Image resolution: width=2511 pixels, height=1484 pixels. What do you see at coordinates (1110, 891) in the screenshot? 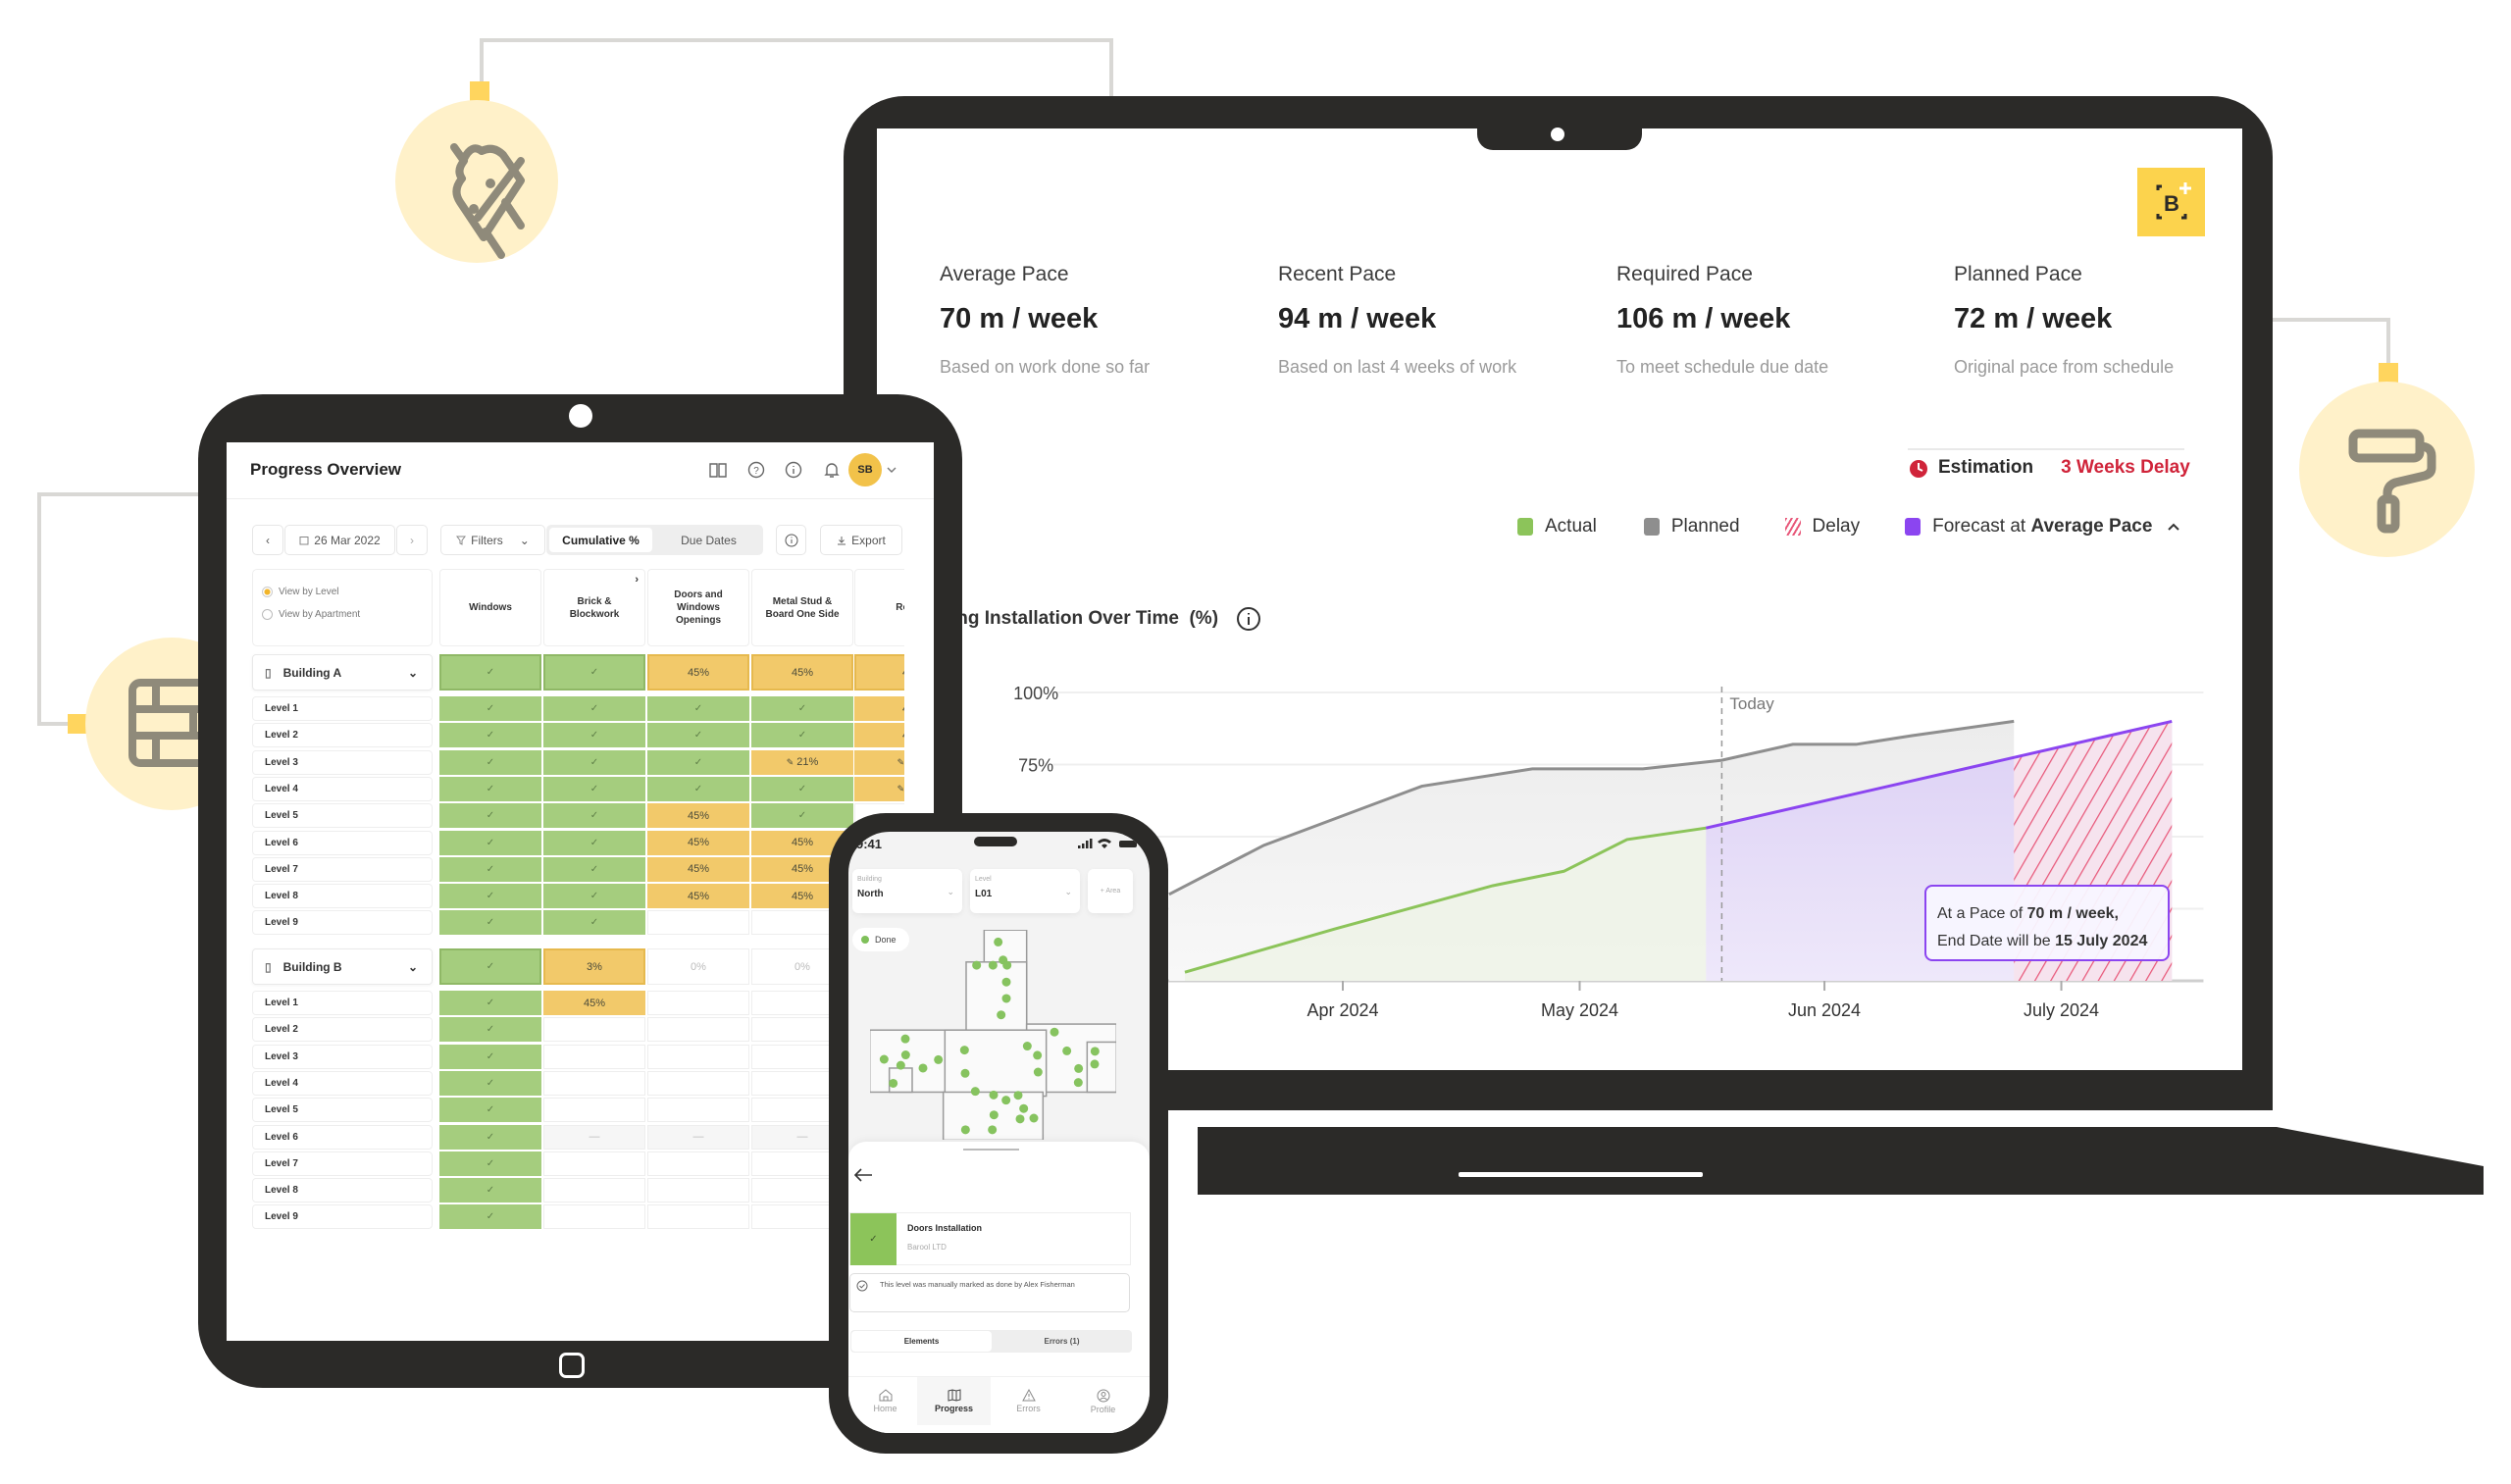
I see `add-area-button: + Area` at bounding box center [1110, 891].